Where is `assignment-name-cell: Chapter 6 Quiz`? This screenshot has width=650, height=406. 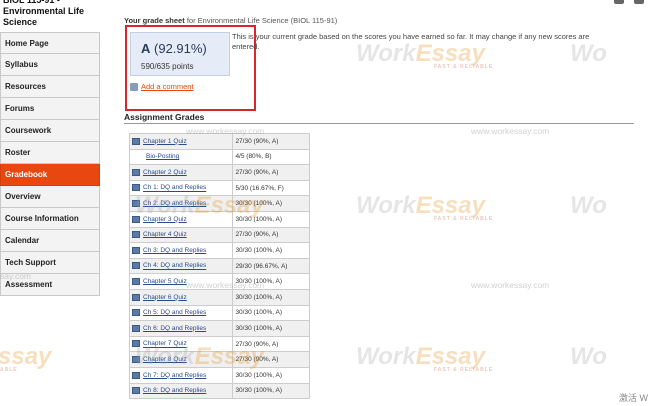
assignment-name-cell: Chapter 6 Quiz is located at coordinates (181, 297).